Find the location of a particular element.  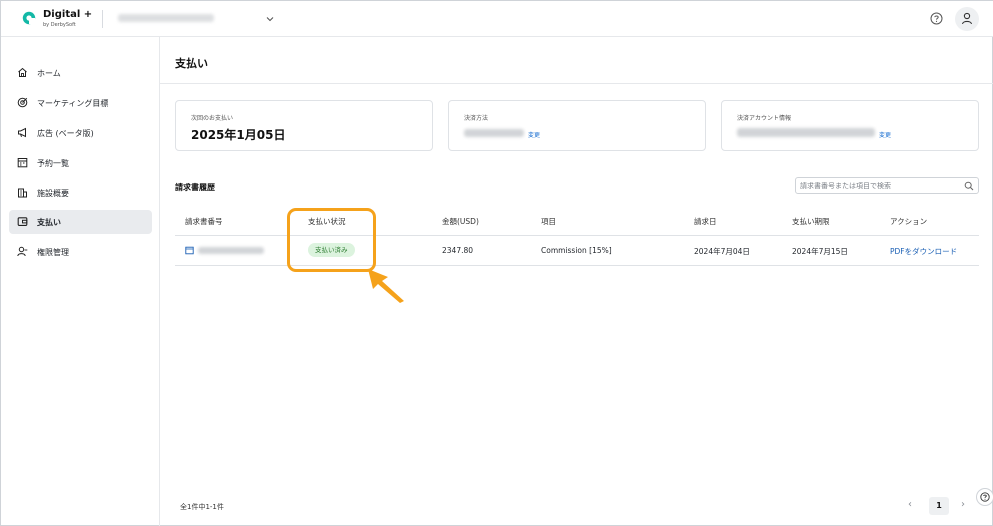

home-icon is located at coordinates (22, 72).